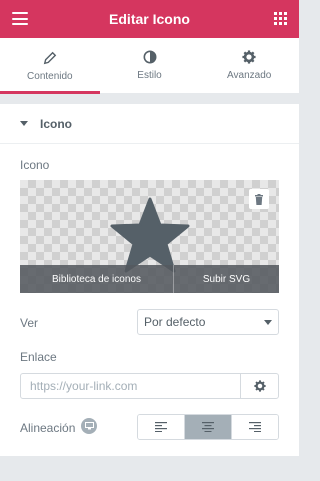 The image size is (320, 481). What do you see at coordinates (35, 165) in the screenshot?
I see `icon-field-label: Icono` at bounding box center [35, 165].